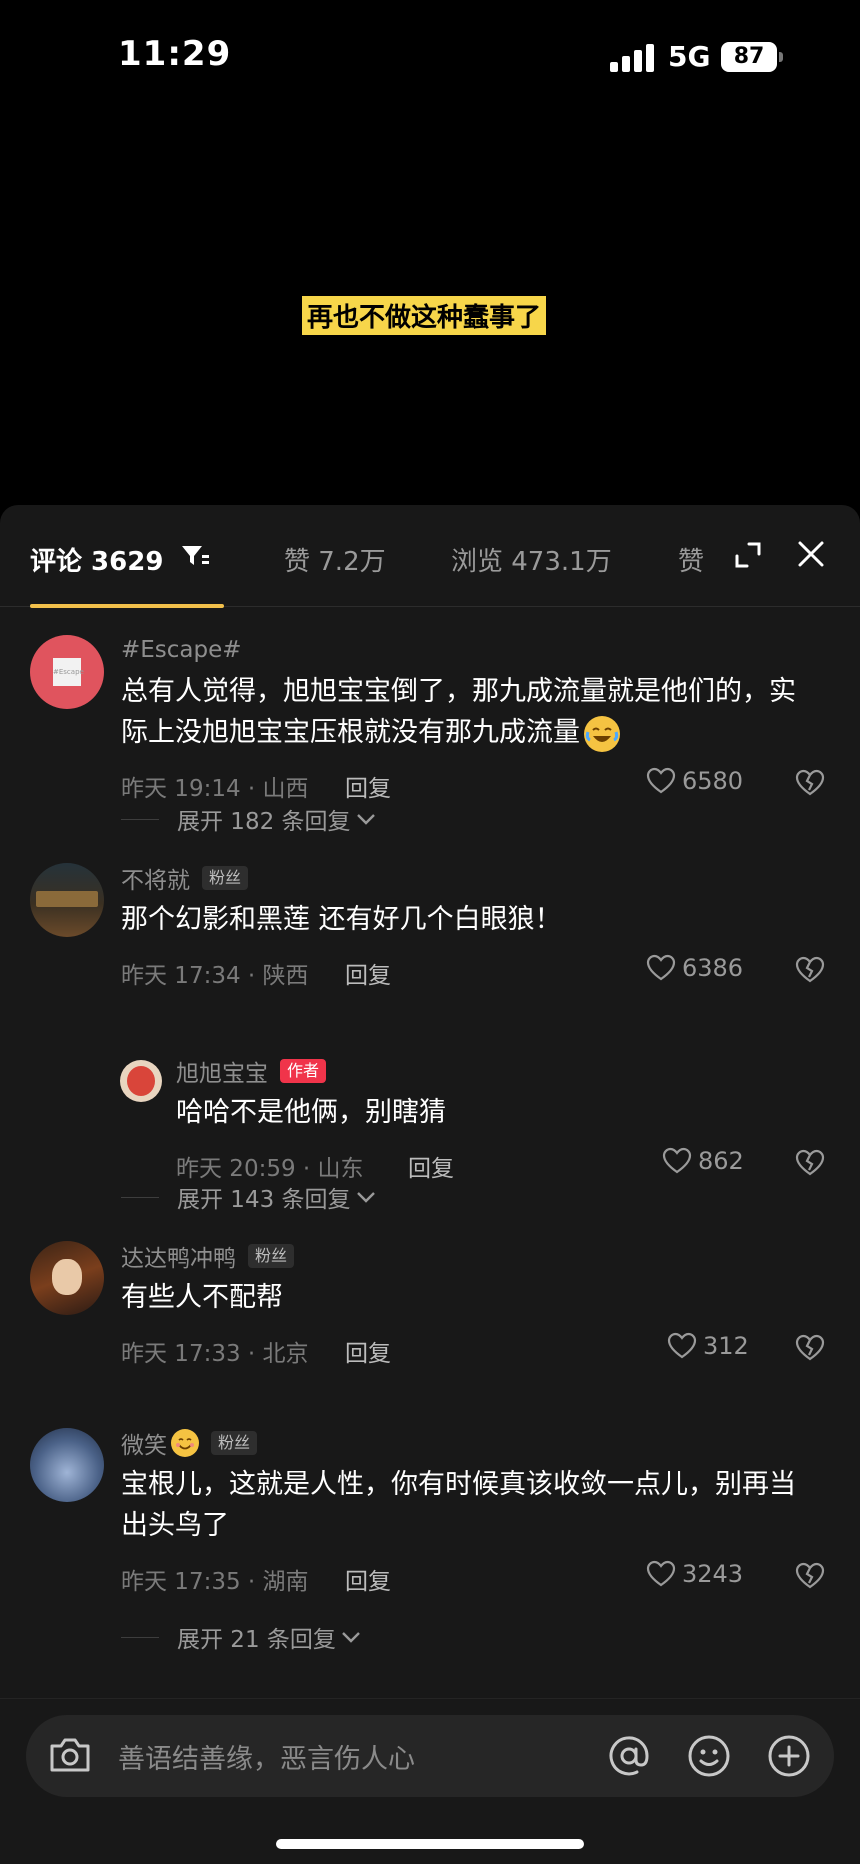 Image resolution: width=860 pixels, height=1864 pixels. Describe the element at coordinates (721, 1161) in the screenshot. I see `like-count: 862` at that location.